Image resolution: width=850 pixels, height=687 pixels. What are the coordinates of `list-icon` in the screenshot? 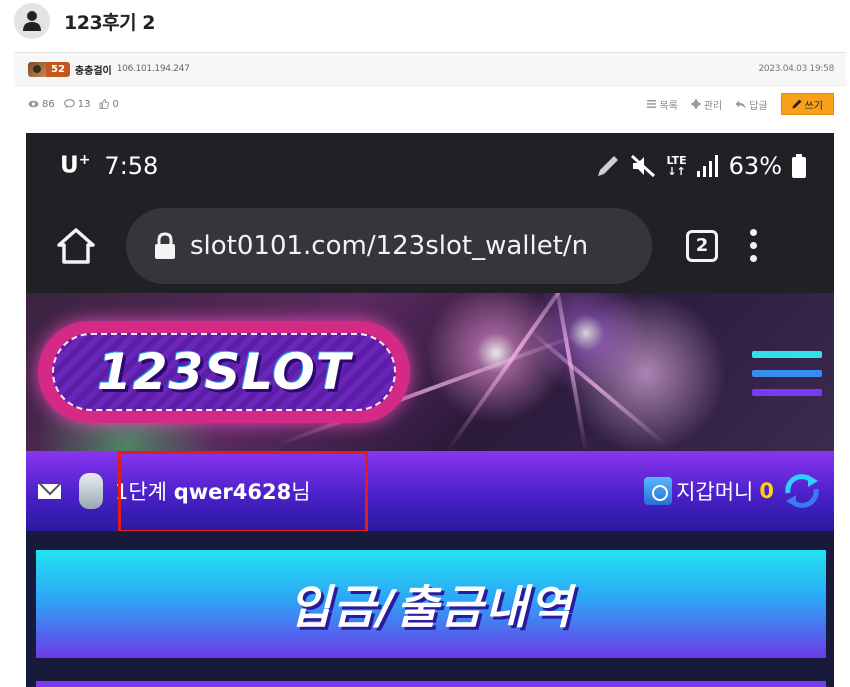 It's located at (652, 104).